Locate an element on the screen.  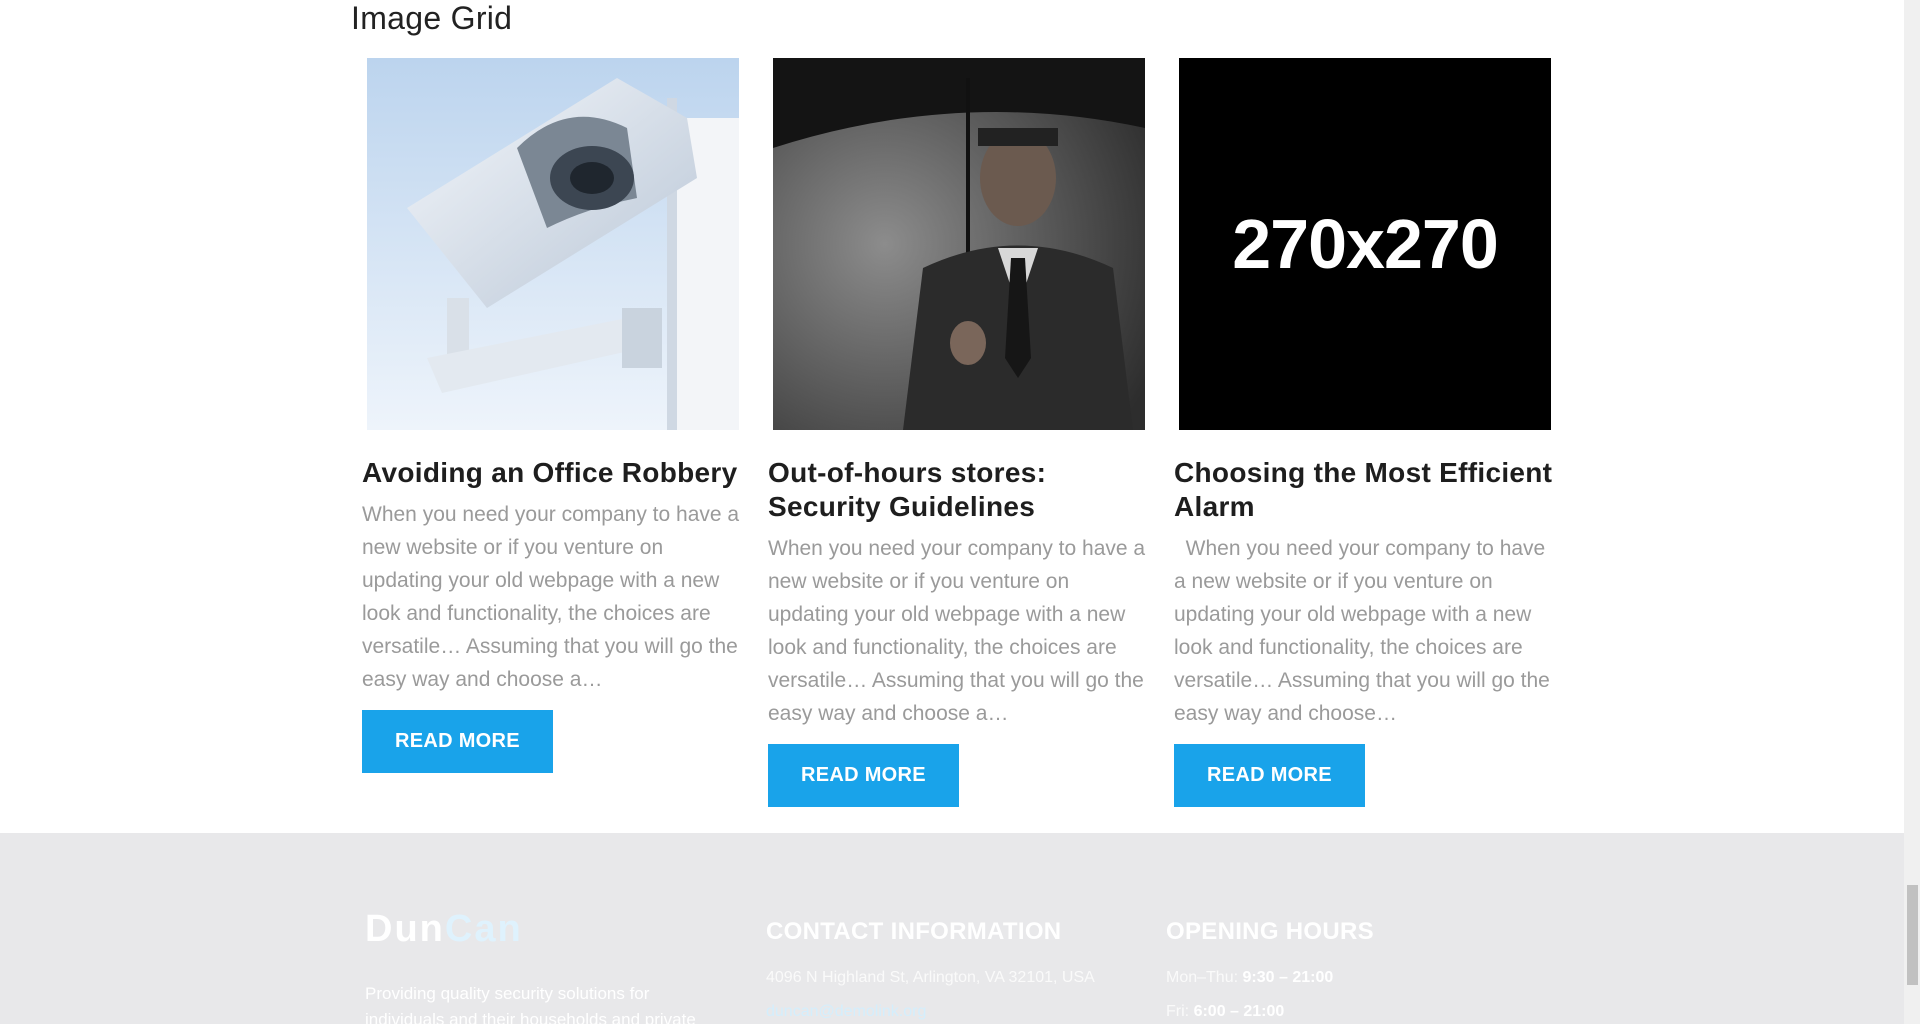
card-title: Out-of-hours stores: Security Guidelines is located at coordinates (958, 490).